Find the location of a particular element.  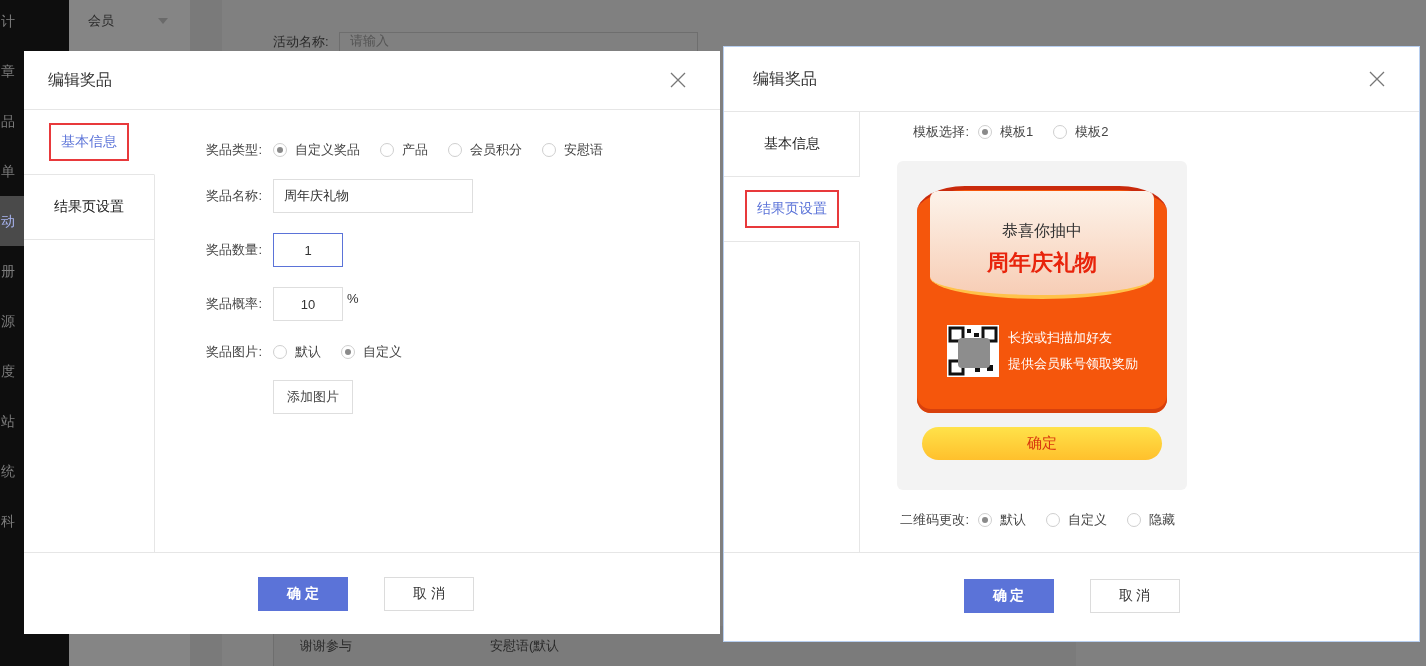

field-label: 奖品名称: is located at coordinates (233, 196).